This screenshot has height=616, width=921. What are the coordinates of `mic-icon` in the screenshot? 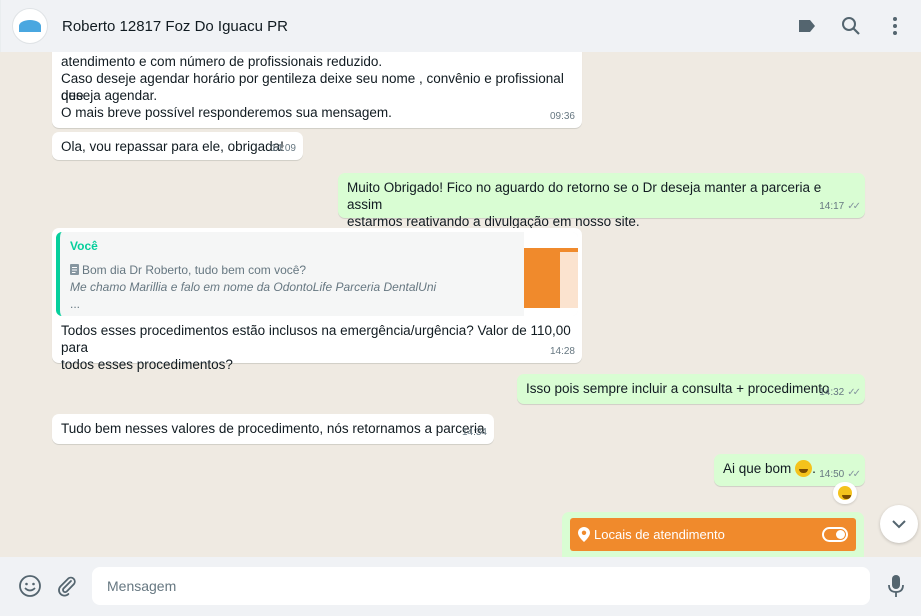 It's located at (896, 586).